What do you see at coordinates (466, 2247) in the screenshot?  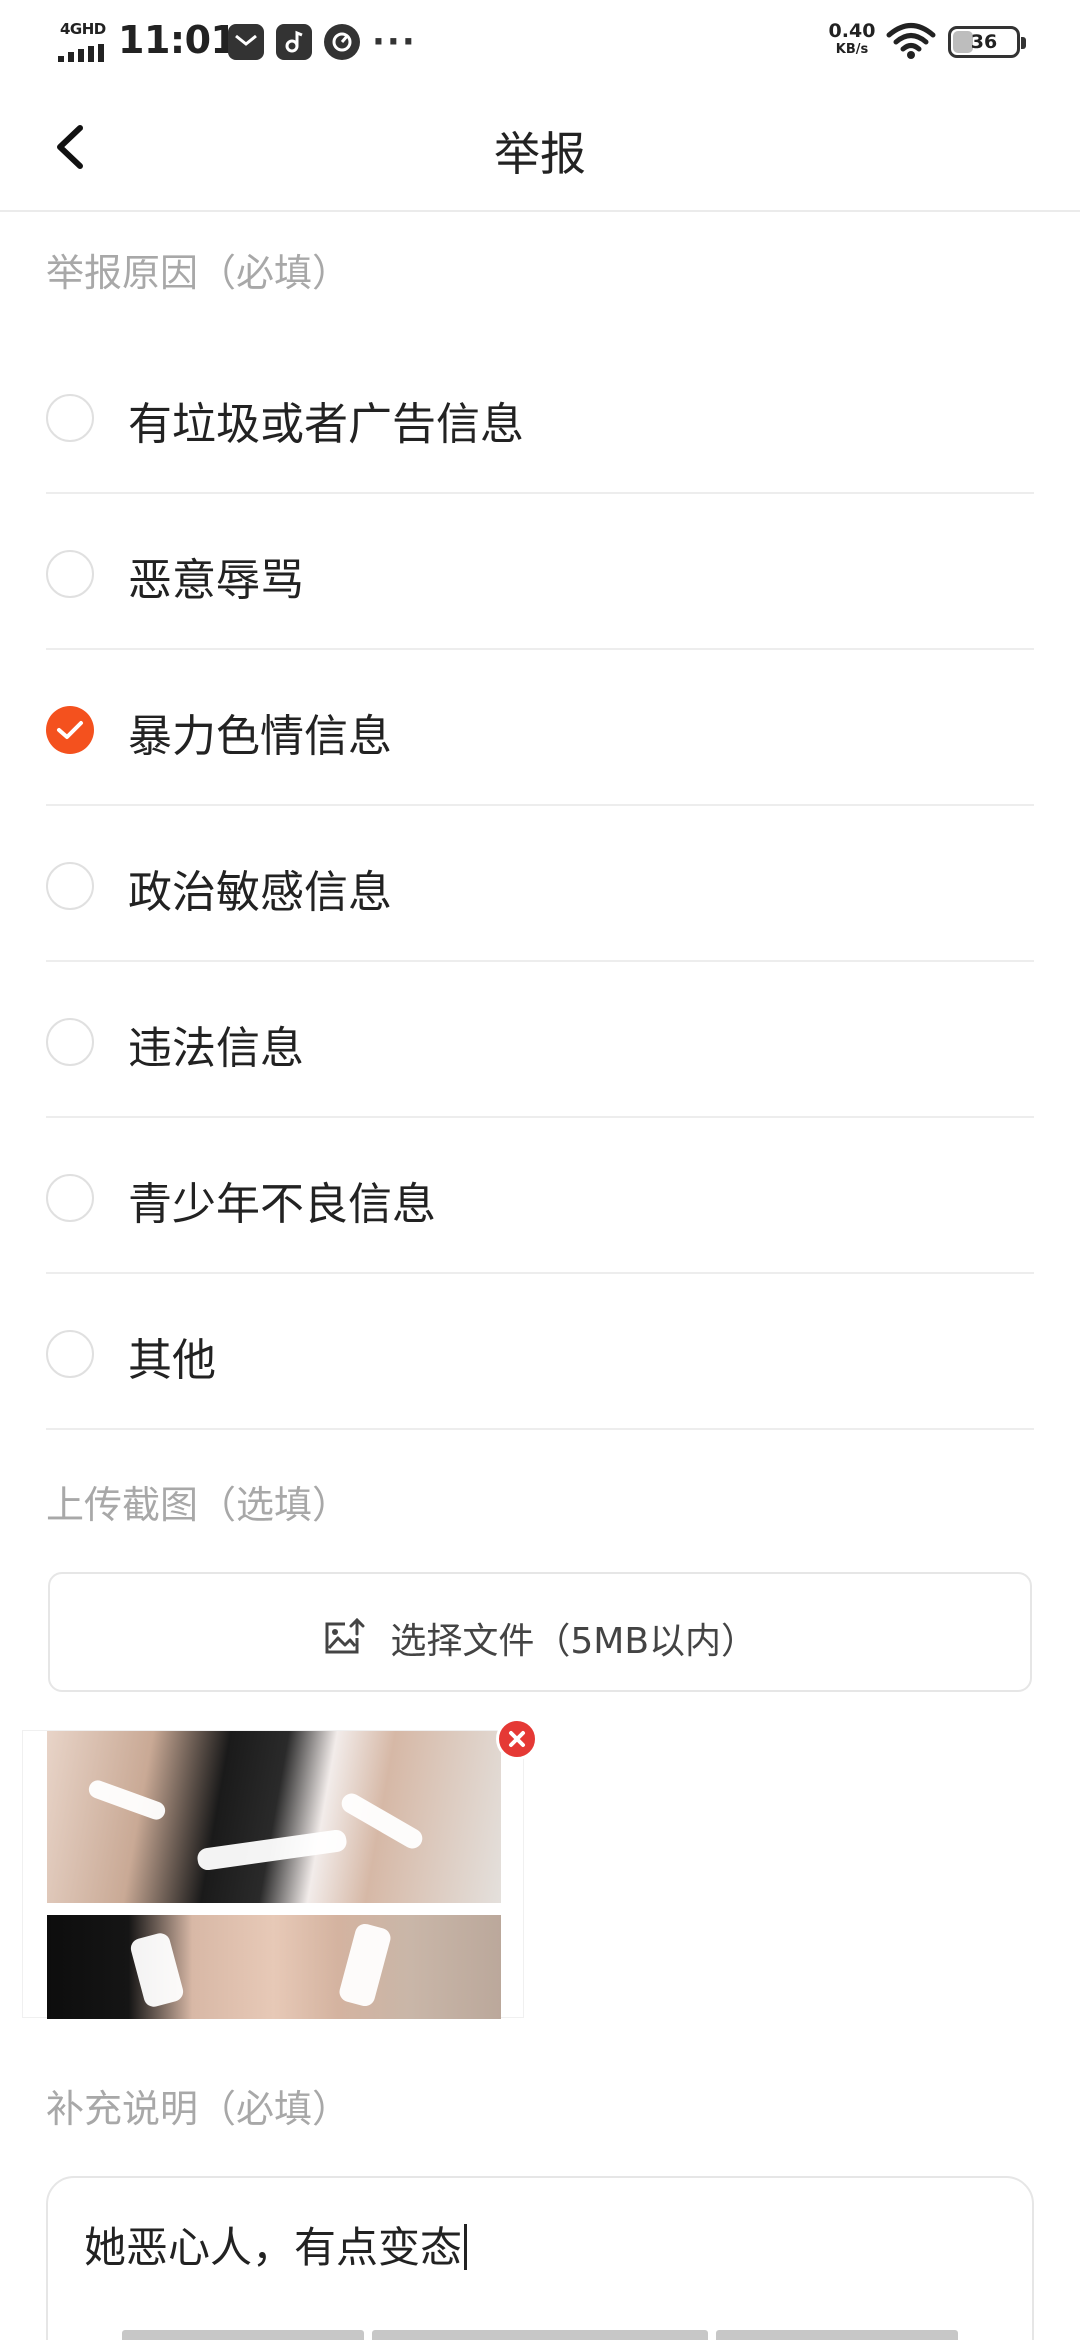 I see `text-cursor` at bounding box center [466, 2247].